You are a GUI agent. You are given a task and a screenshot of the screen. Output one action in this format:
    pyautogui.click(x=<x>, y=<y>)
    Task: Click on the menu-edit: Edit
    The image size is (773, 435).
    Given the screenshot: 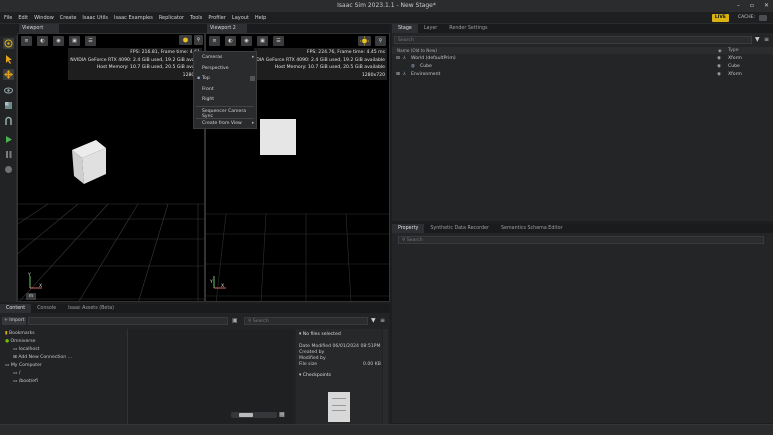 What is the action you would take?
    pyautogui.click(x=23, y=18)
    